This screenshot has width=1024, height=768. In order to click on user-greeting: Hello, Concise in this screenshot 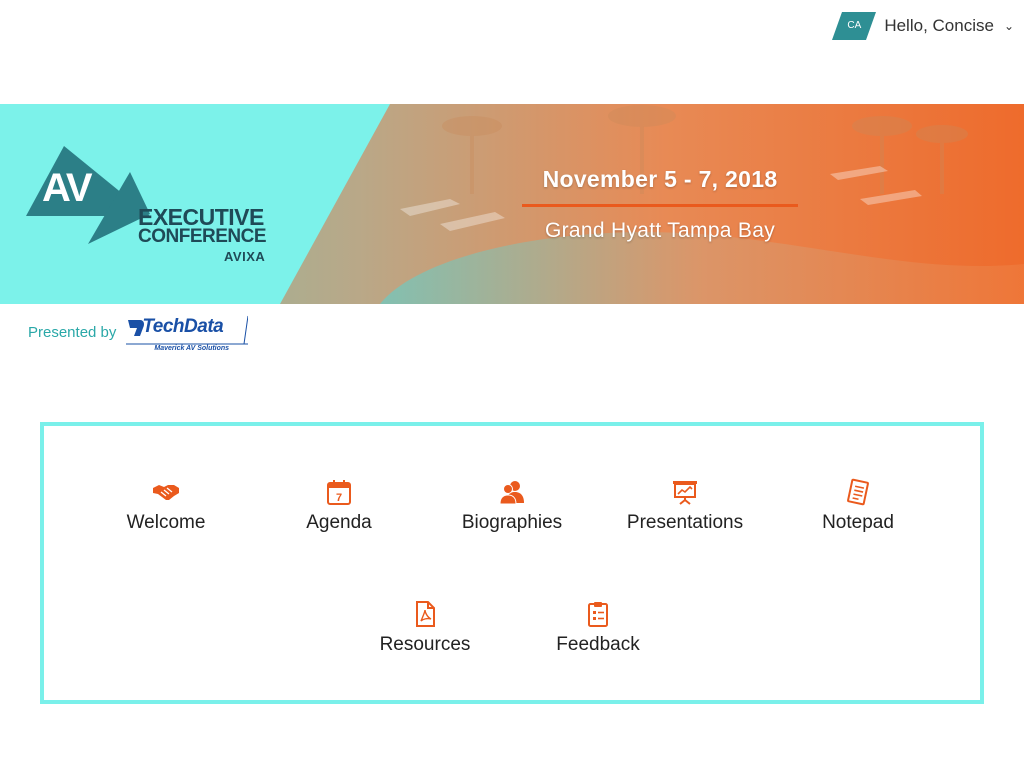, I will do `click(939, 25)`.